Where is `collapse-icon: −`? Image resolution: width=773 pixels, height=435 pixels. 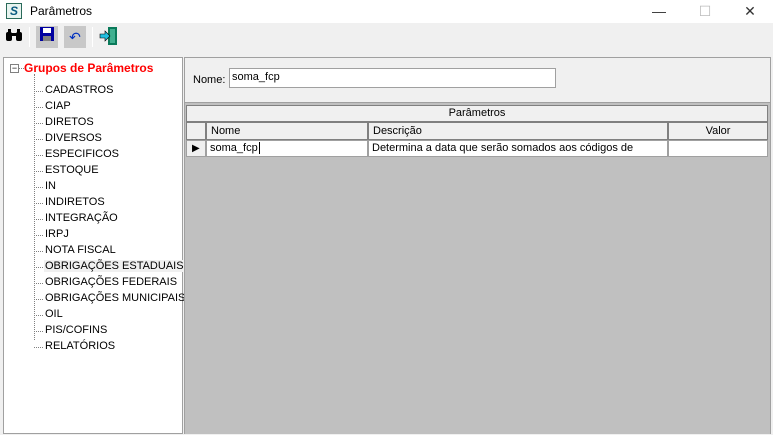
collapse-icon: − is located at coordinates (14, 68).